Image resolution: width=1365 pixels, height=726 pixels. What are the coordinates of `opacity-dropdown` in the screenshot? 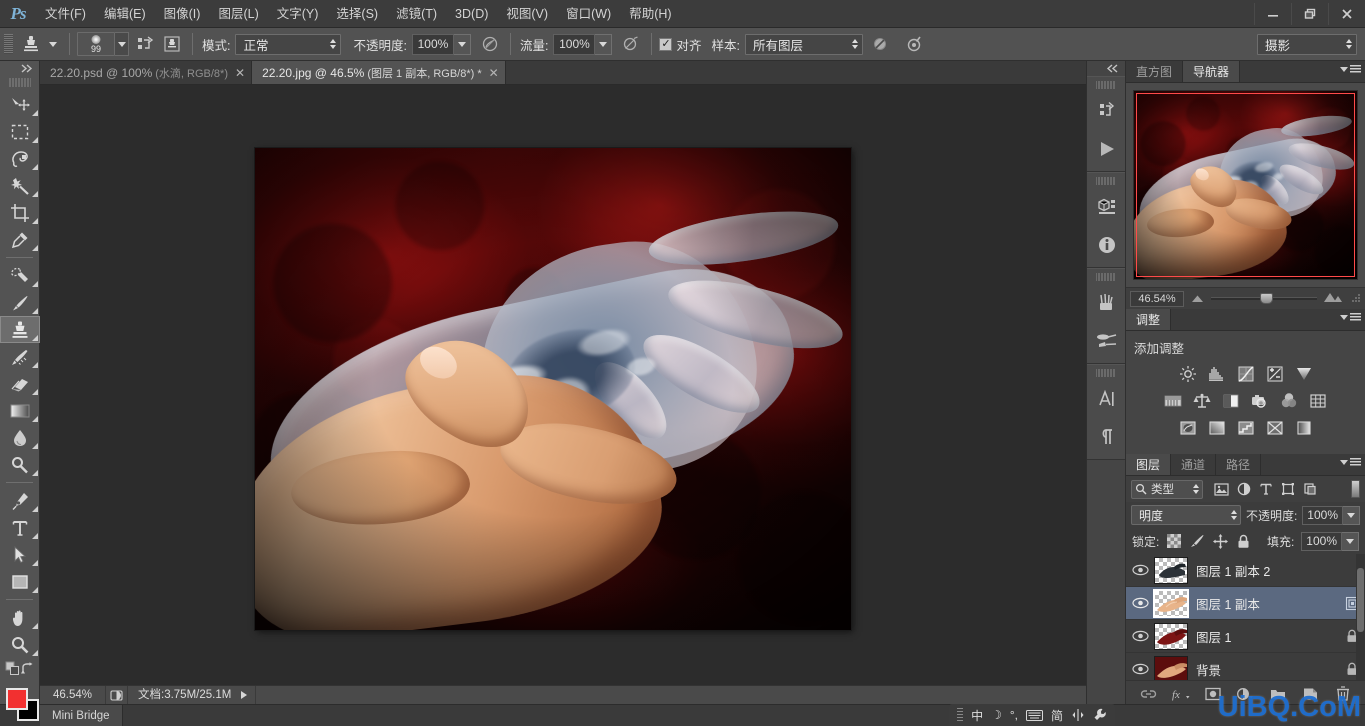 It's located at (462, 44).